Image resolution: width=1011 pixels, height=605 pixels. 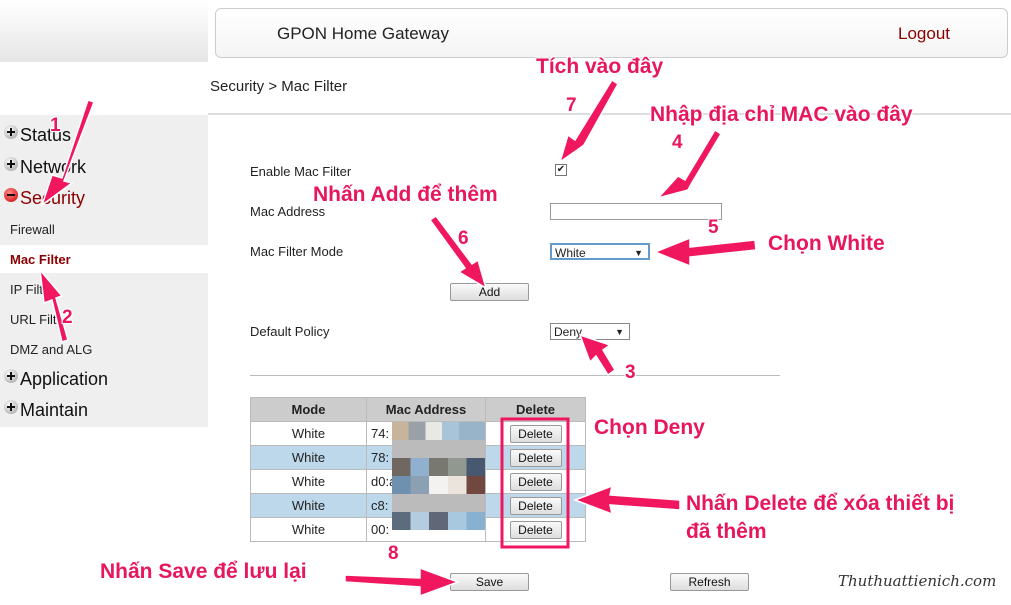 What do you see at coordinates (571, 105) in the screenshot?
I see `annotation-number-7: 7` at bounding box center [571, 105].